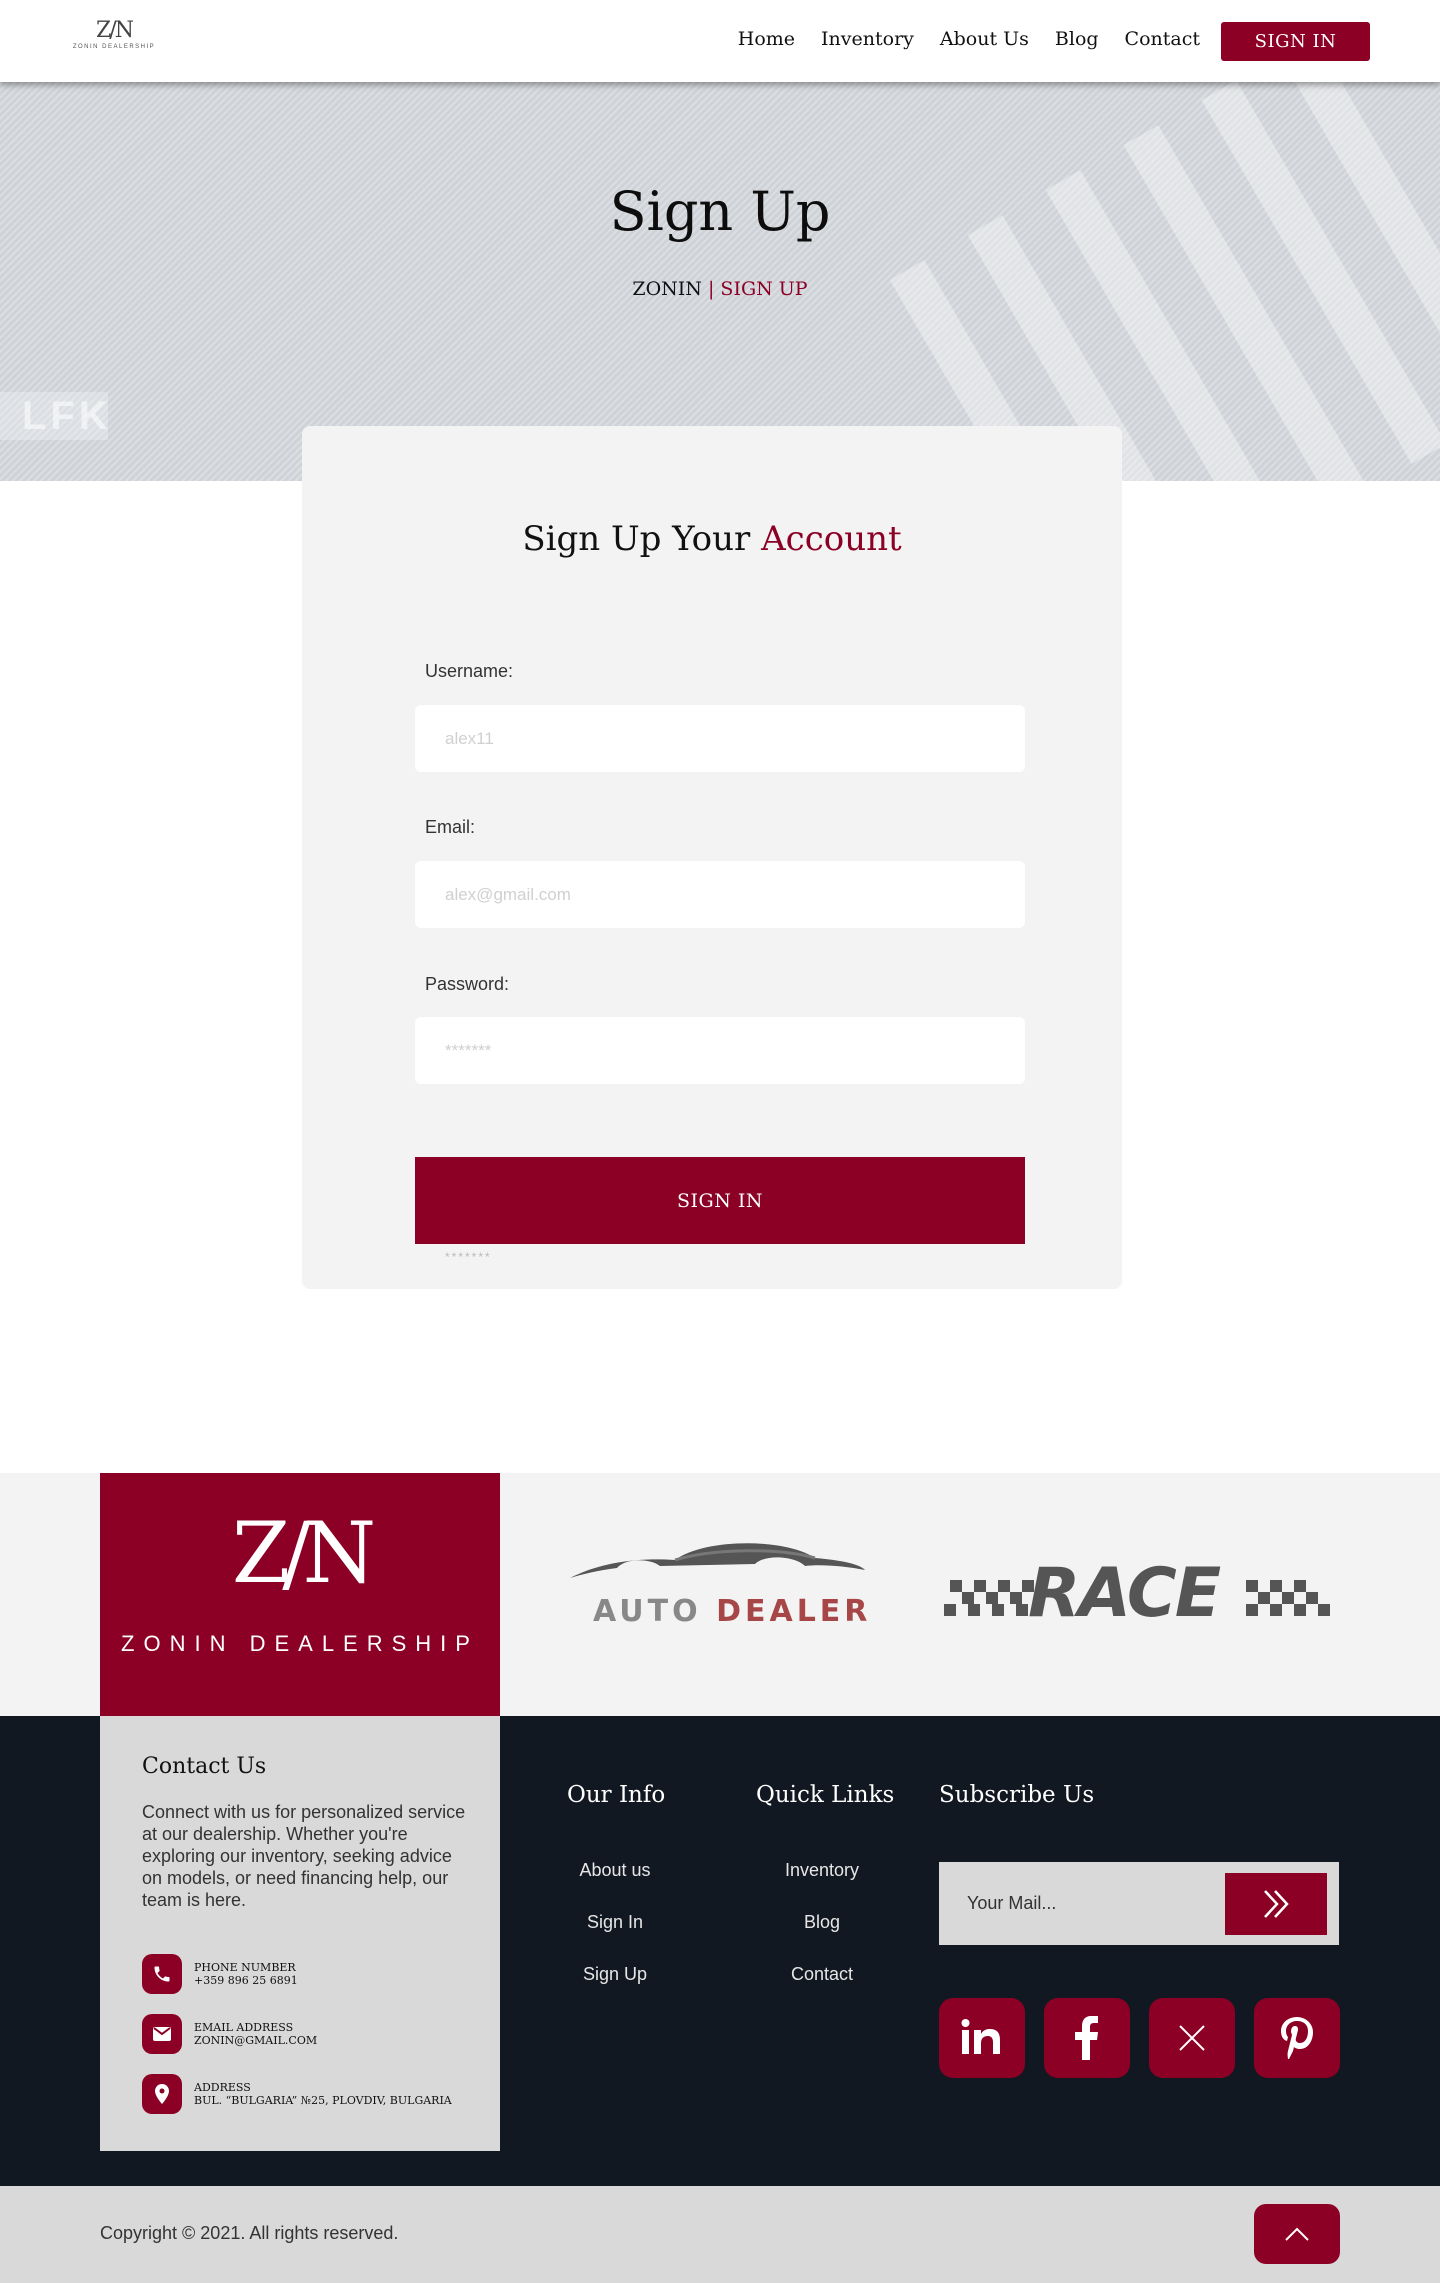 The image size is (1440, 2283). Describe the element at coordinates (831, 539) in the screenshot. I see `signup-title-accent: Account` at that location.